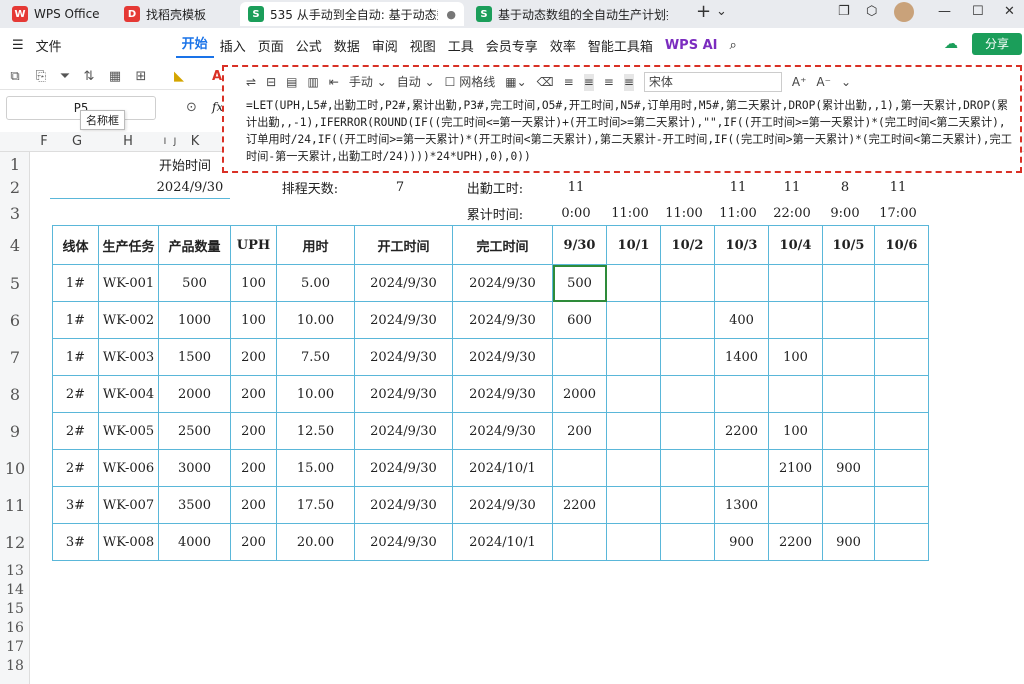 The image size is (1024, 684). What do you see at coordinates (630, 187) in the screenshot?
I see `work-hours-cell` at bounding box center [630, 187].